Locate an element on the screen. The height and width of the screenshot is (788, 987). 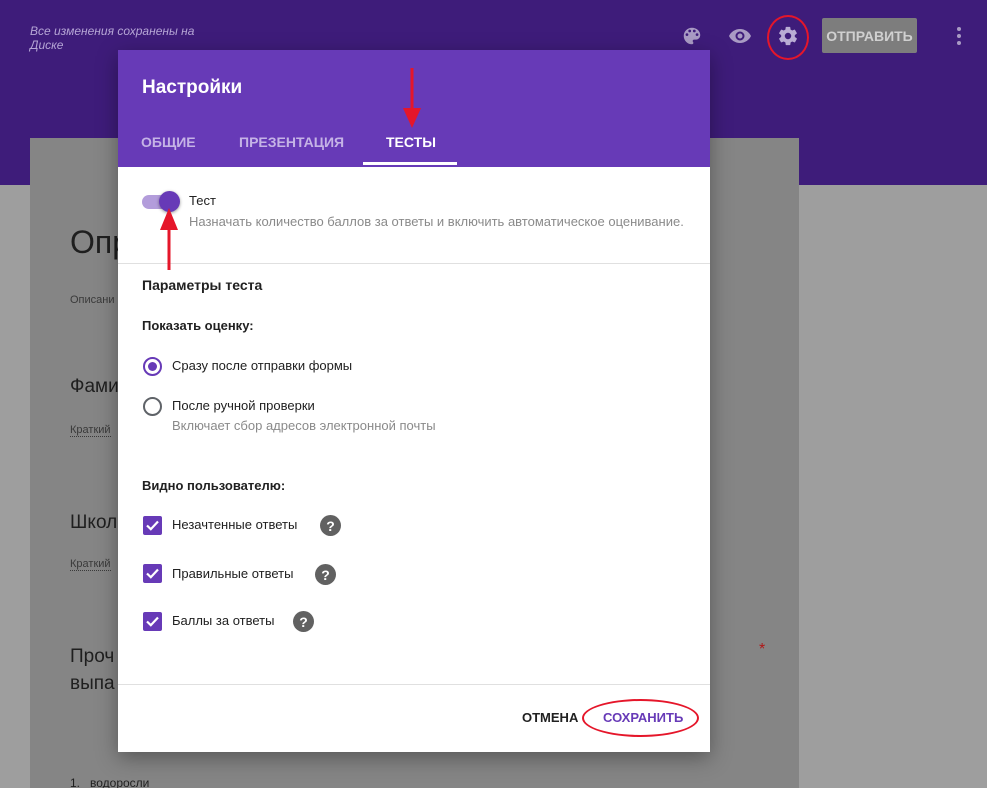
saved-status: Все изменения сохранены на Диске is located at coordinates (112, 38).